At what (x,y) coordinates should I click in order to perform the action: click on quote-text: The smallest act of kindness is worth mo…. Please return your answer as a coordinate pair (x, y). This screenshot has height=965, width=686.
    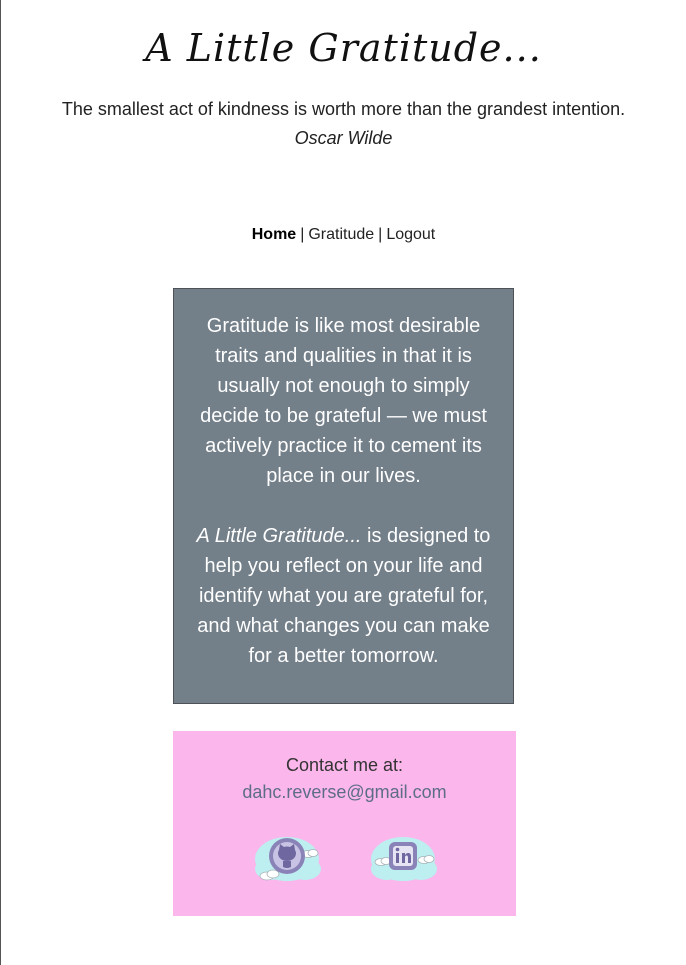
    Looking at the image, I should click on (343, 109).